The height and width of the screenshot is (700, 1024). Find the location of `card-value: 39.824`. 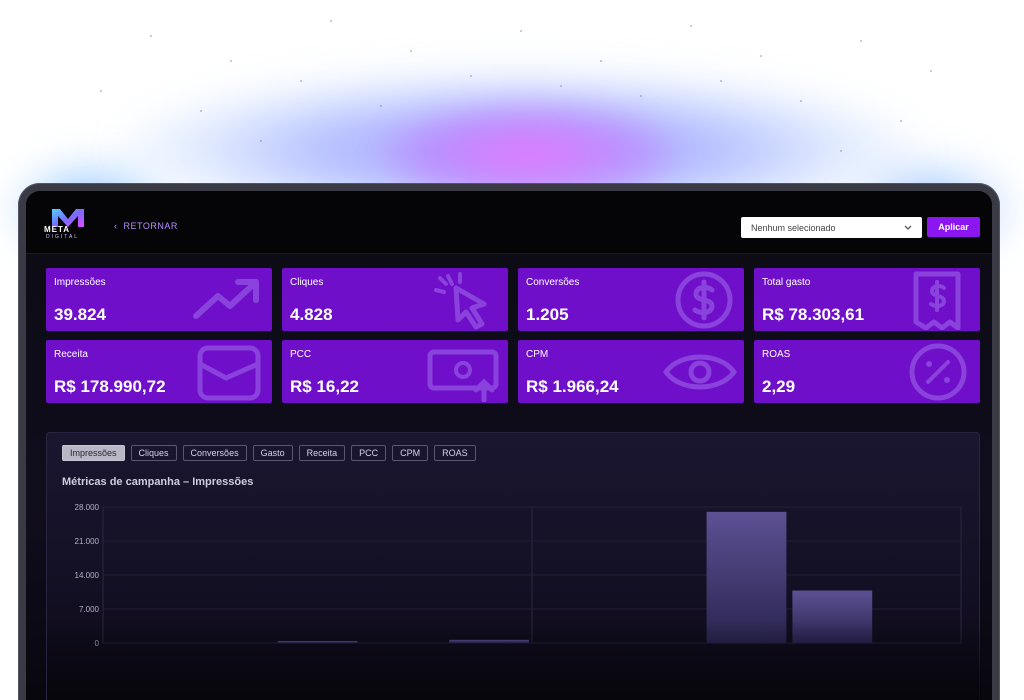

card-value: 39.824 is located at coordinates (80, 314).